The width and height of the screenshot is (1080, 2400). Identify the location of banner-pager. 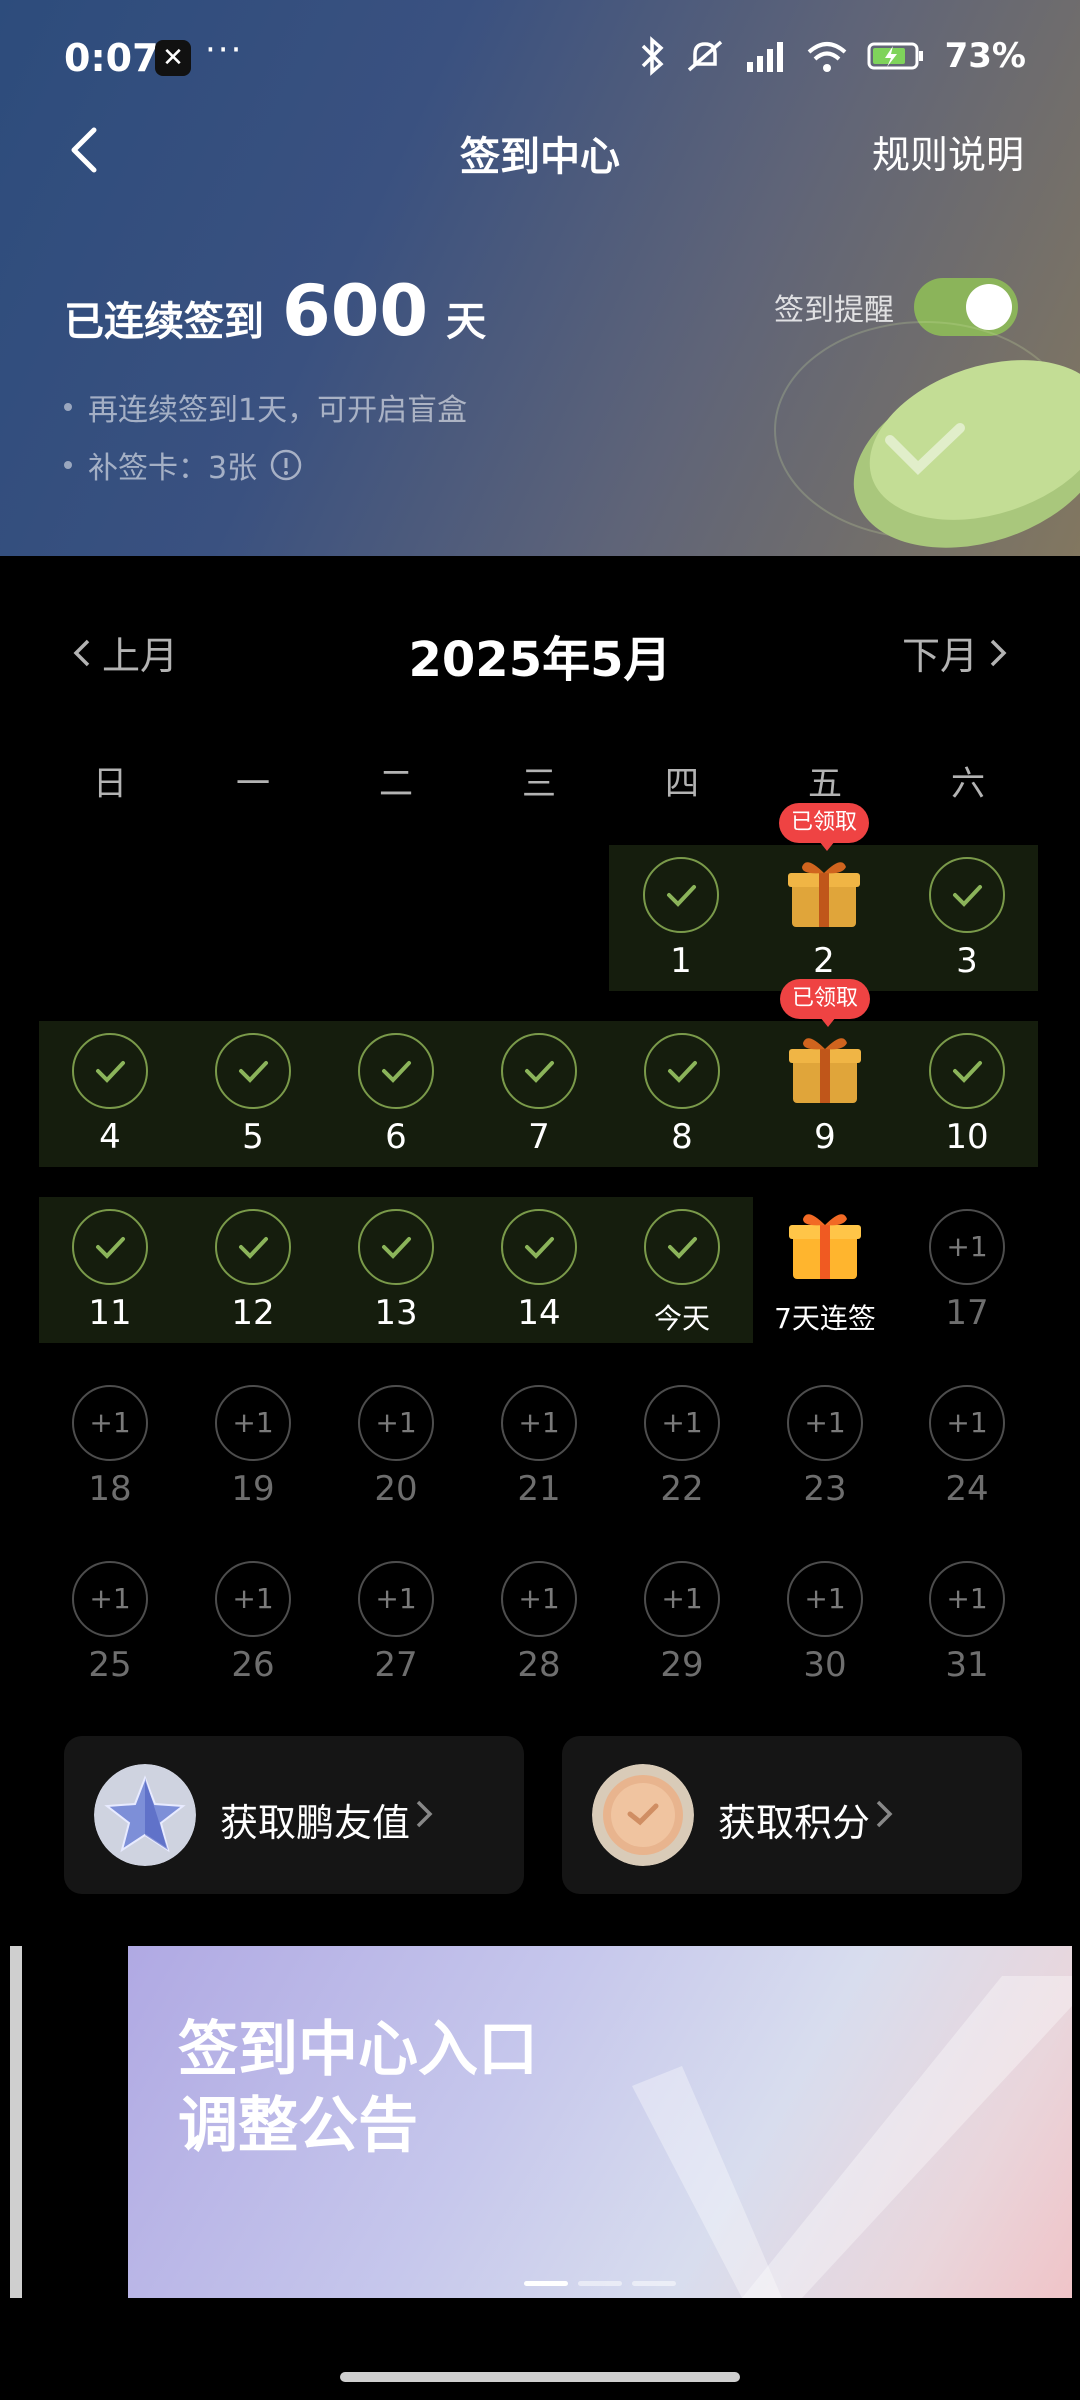
(600, 2283).